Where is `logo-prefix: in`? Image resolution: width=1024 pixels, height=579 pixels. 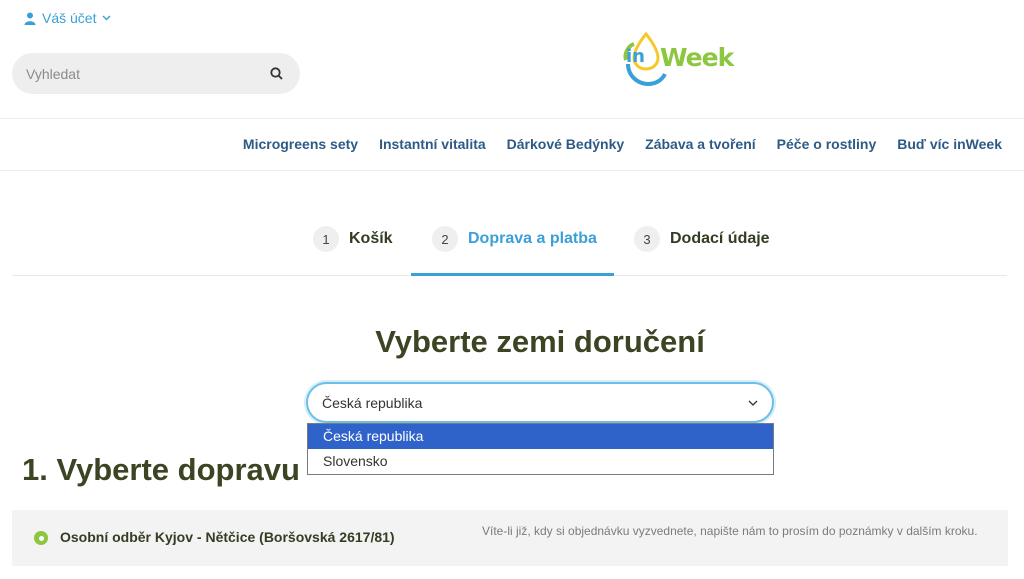 logo-prefix: in is located at coordinates (635, 56).